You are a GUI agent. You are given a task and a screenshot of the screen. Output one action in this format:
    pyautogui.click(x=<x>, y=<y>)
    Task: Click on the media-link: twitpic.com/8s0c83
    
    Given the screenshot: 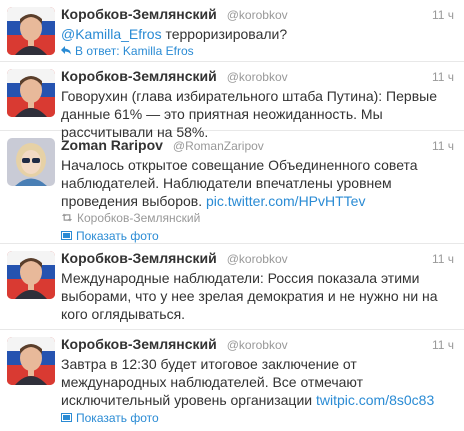 What is the action you would take?
    pyautogui.click(x=375, y=400)
    